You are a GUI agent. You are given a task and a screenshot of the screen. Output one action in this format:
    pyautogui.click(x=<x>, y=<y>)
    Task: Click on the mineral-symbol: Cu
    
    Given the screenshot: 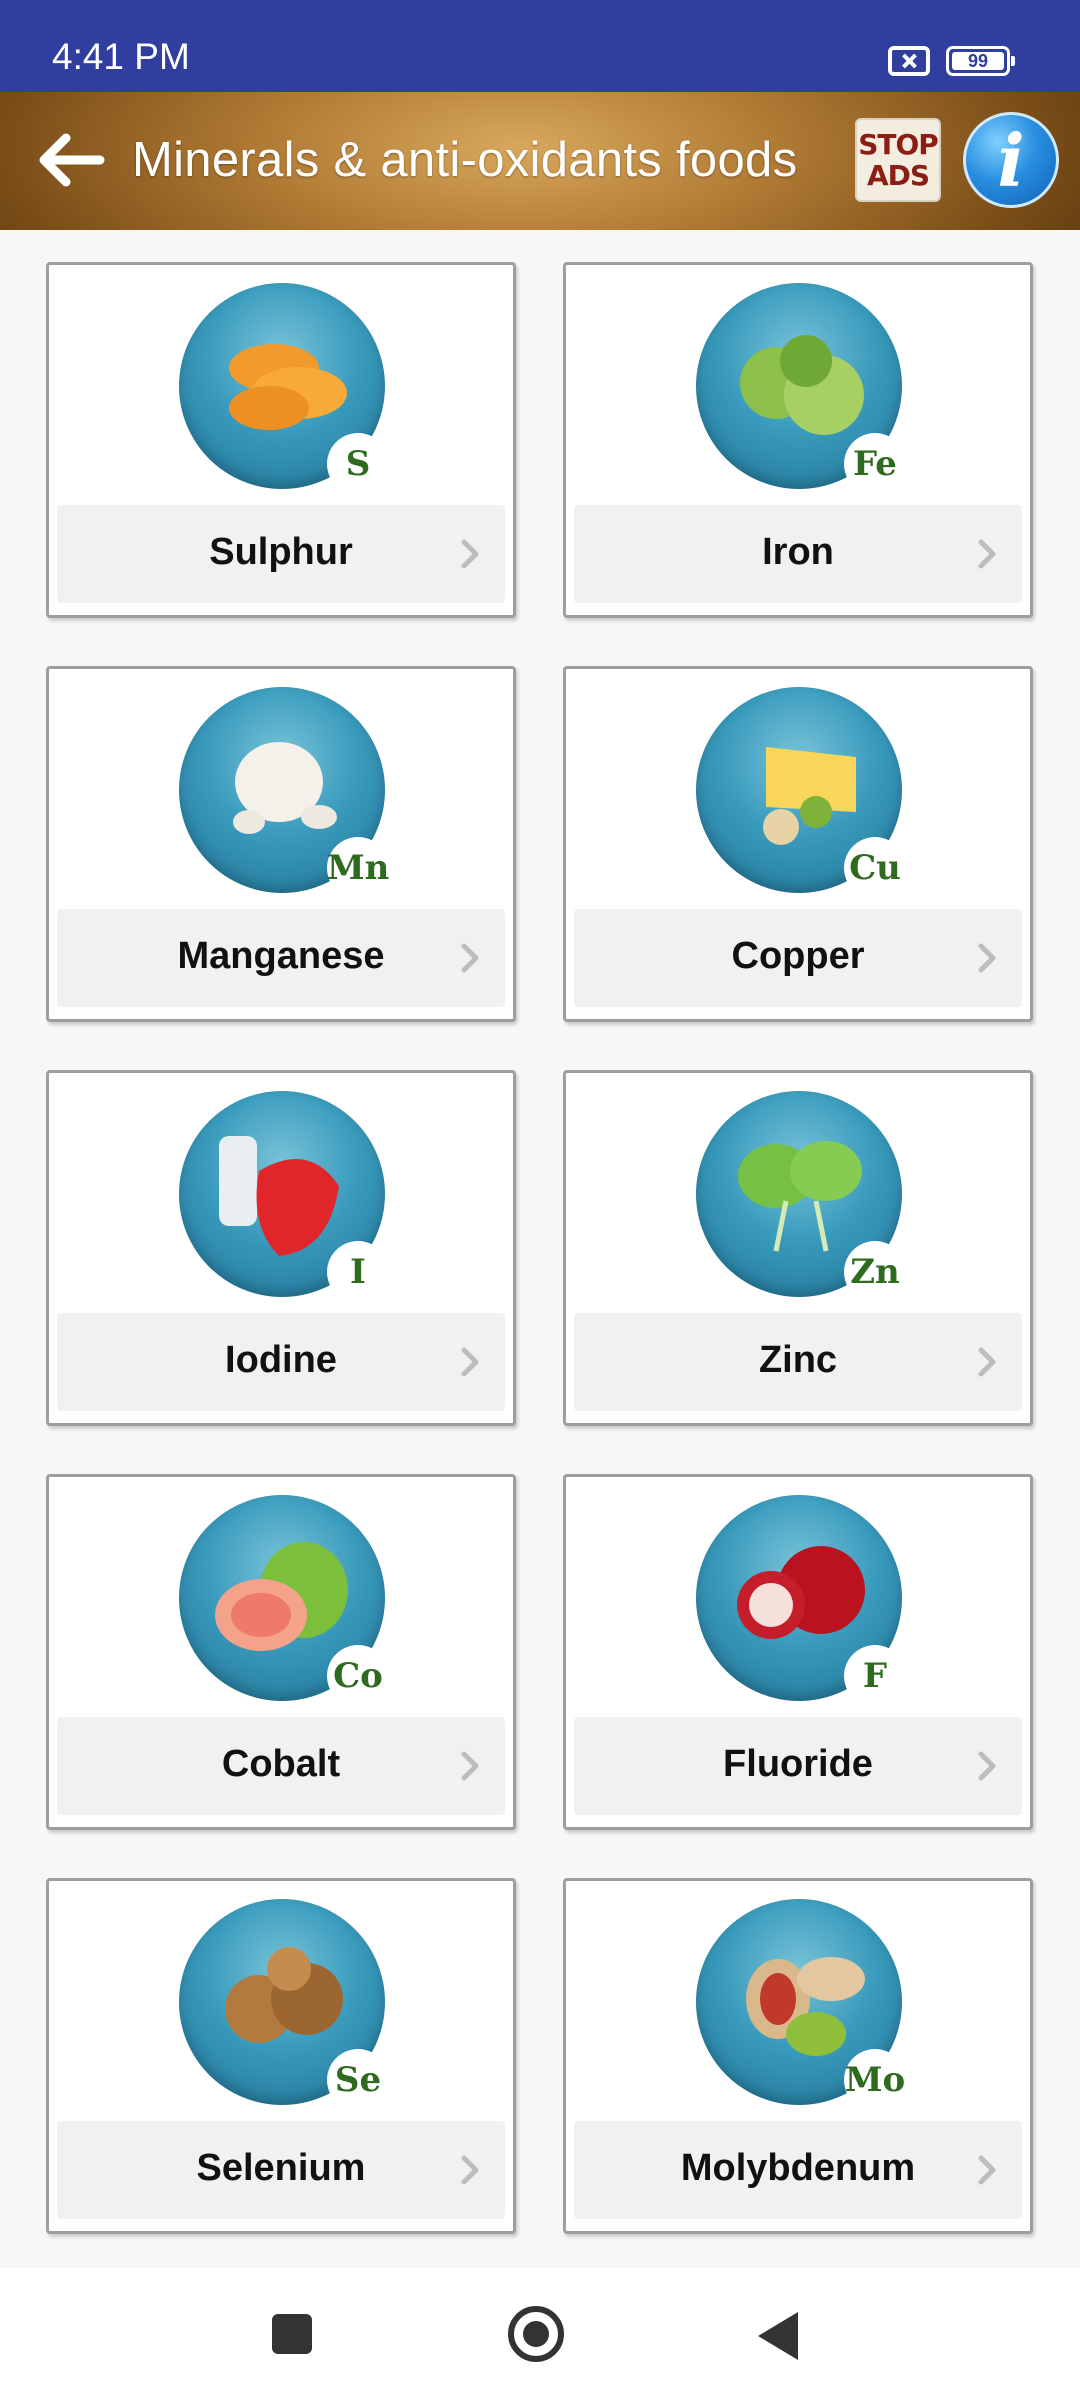 What is the action you would take?
    pyautogui.click(x=875, y=868)
    